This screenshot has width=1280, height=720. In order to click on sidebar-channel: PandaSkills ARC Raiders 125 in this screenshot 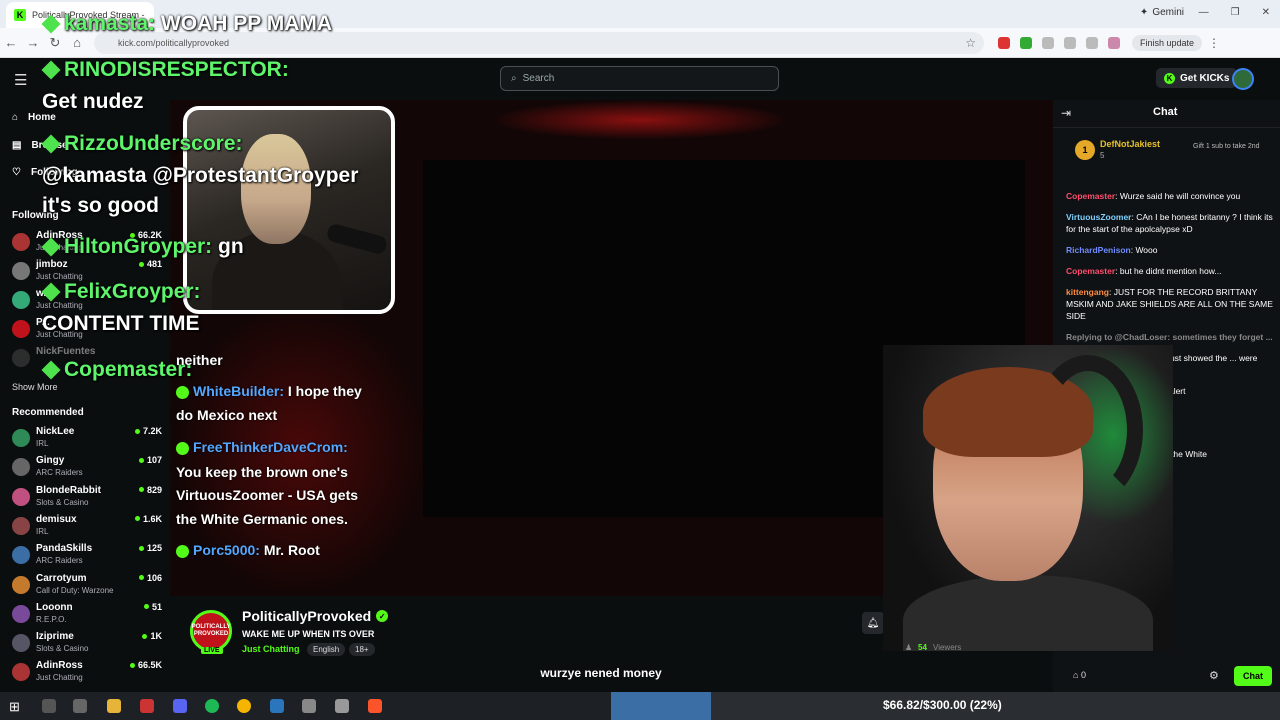, I will do `click(87, 557)`.